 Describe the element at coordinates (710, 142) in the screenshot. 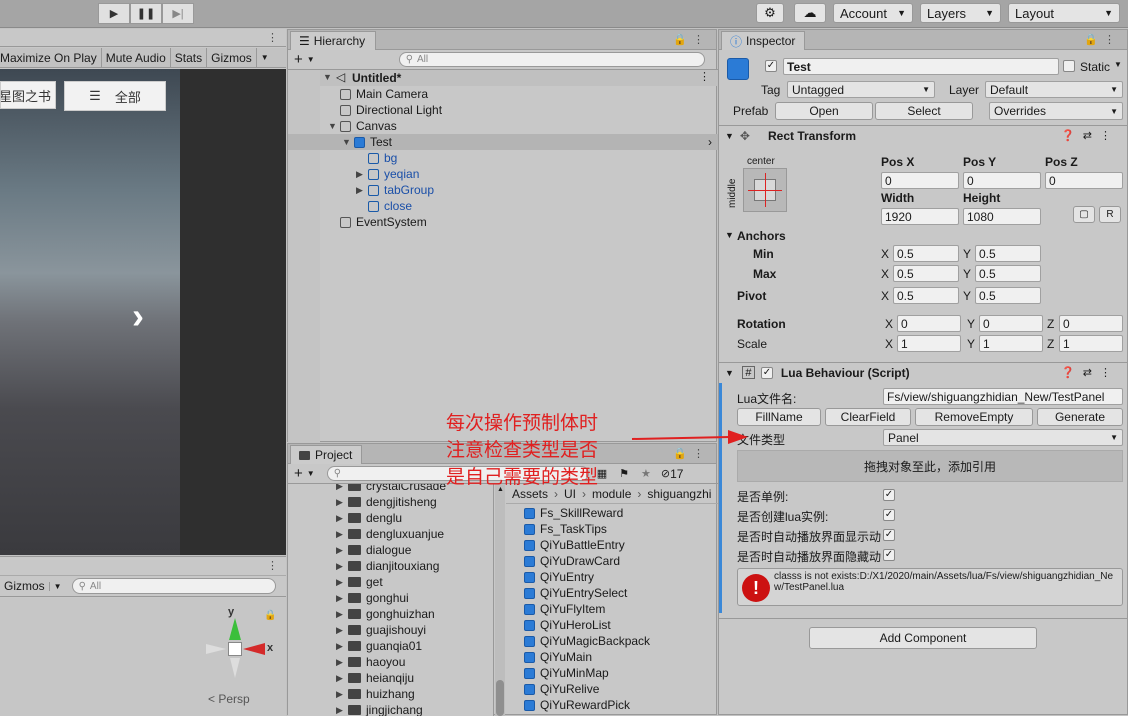

I see `open-prefab-icon: ›` at that location.